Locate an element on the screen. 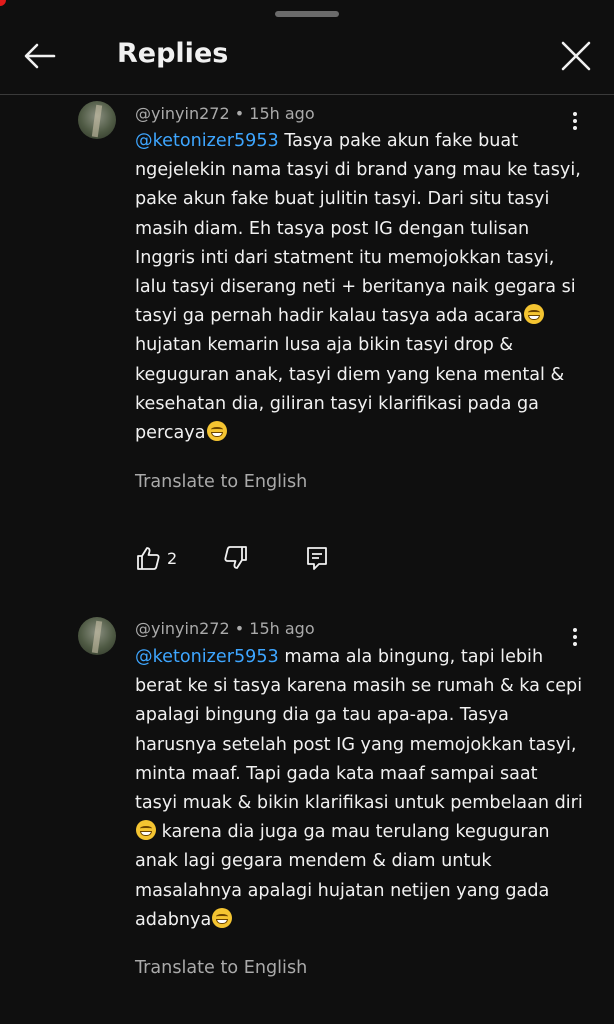  replies-header: Replies is located at coordinates (307, 56).